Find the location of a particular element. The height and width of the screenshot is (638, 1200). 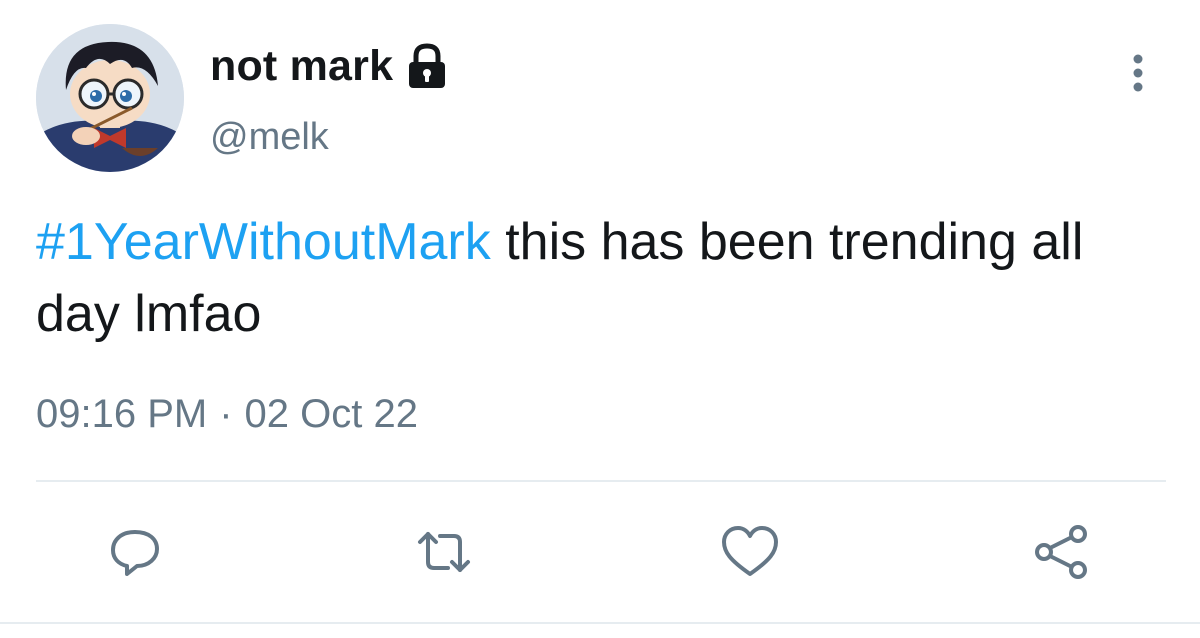

author-row: not mark is located at coordinates (329, 66).